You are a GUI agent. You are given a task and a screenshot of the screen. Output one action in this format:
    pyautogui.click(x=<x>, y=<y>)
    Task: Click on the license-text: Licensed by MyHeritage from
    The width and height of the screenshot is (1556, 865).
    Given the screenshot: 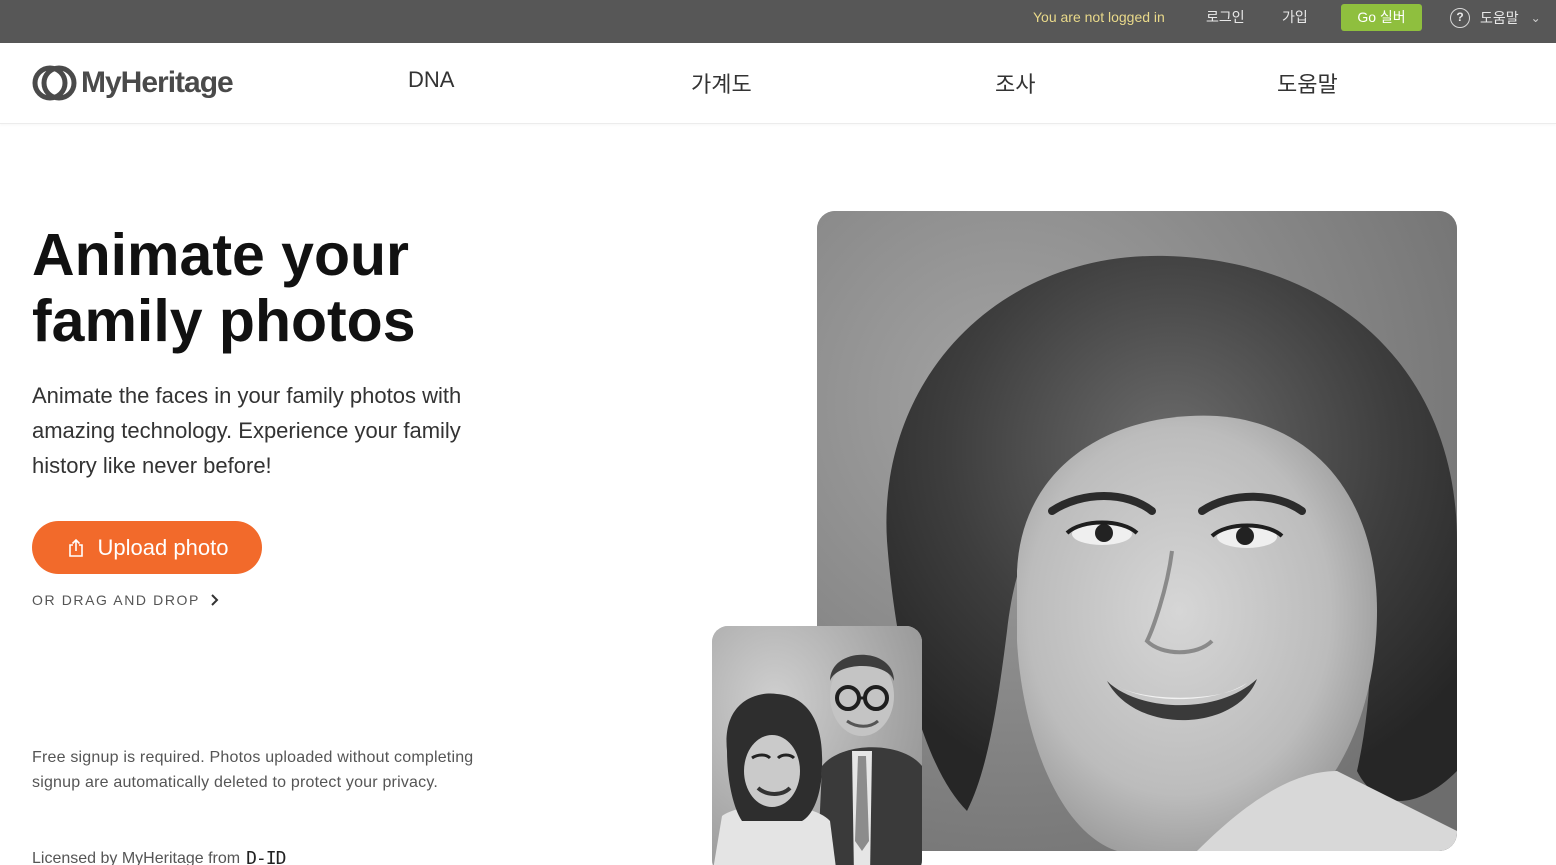 What is the action you would take?
    pyautogui.click(x=136, y=857)
    